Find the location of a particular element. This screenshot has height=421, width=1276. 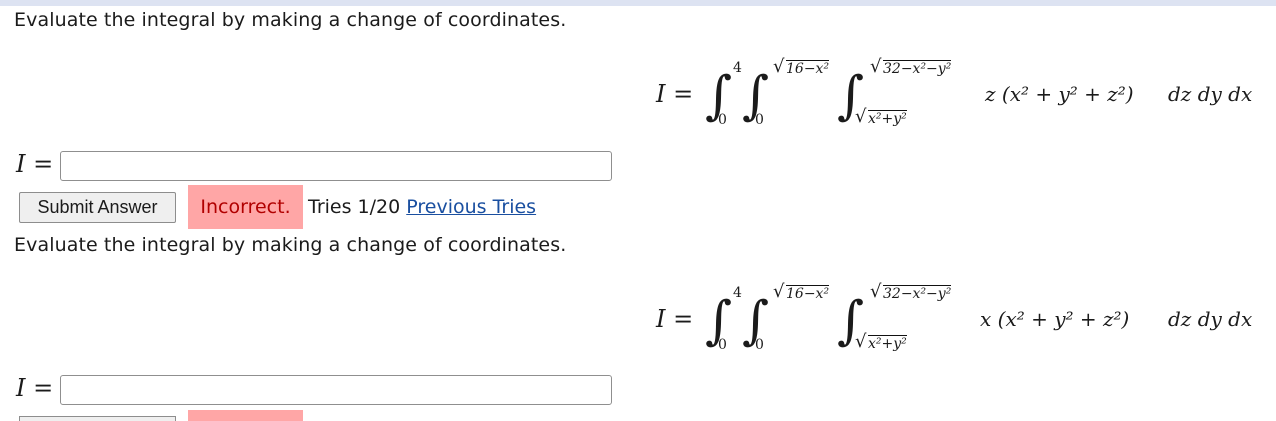

previous-tries-link: Previous Tries is located at coordinates (471, 207).